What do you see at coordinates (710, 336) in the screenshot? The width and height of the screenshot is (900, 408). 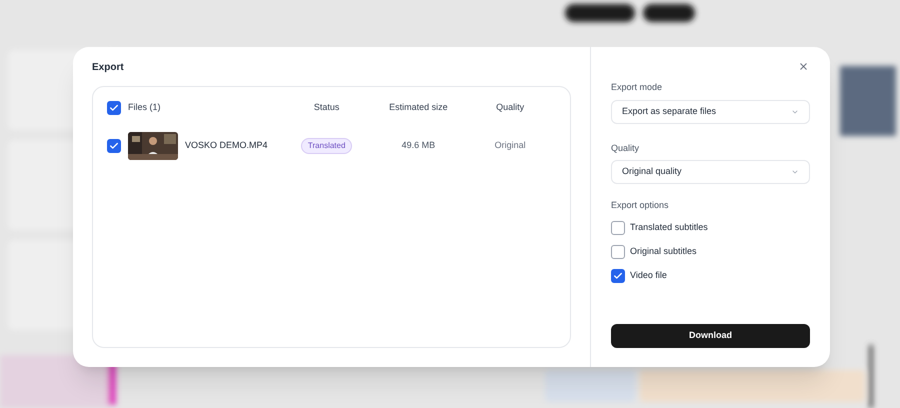 I see `download-button: Download` at bounding box center [710, 336].